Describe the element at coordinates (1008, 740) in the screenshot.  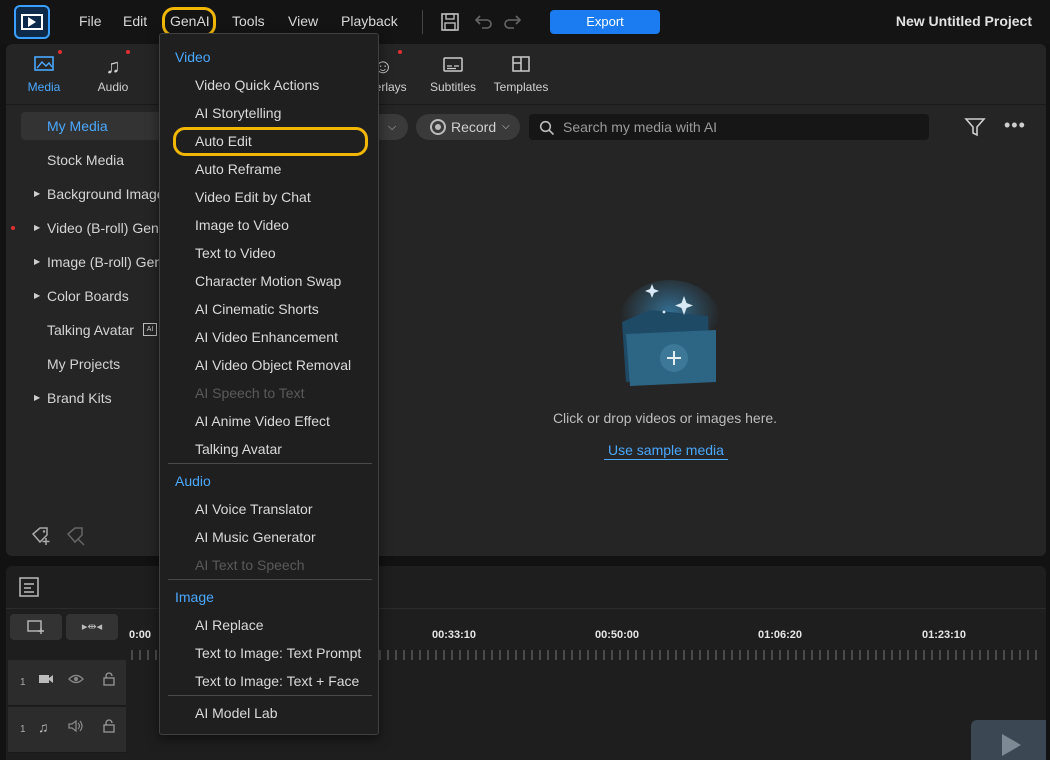
I see `video-clip-thumbnail` at that location.